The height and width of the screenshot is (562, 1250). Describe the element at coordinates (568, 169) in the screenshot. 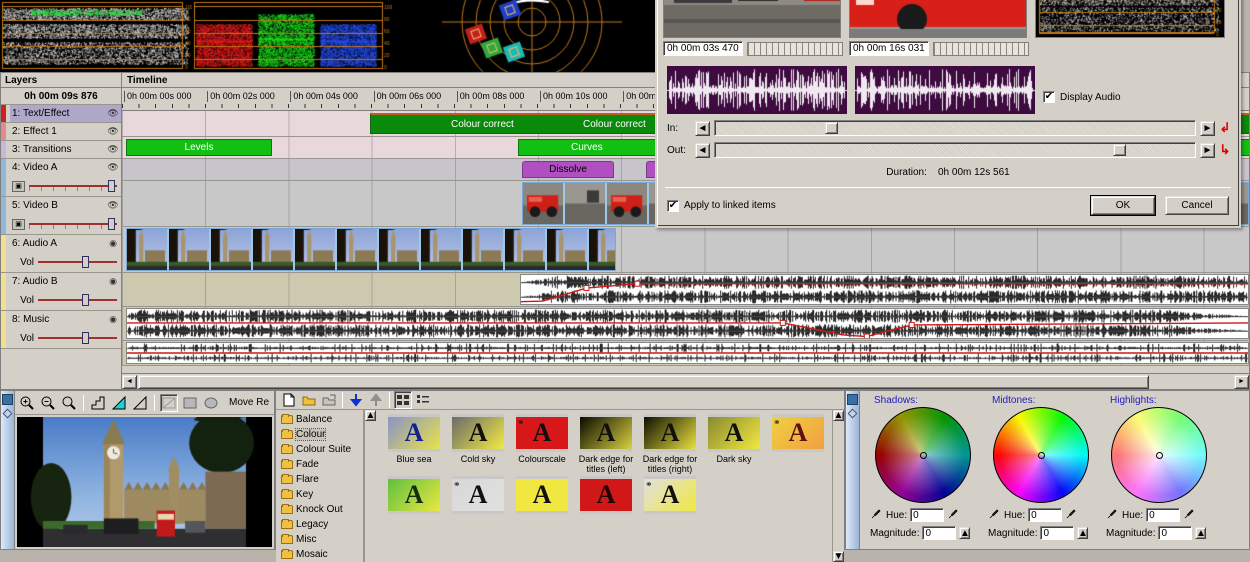

I see `clip-dissolve: Dissolve` at that location.